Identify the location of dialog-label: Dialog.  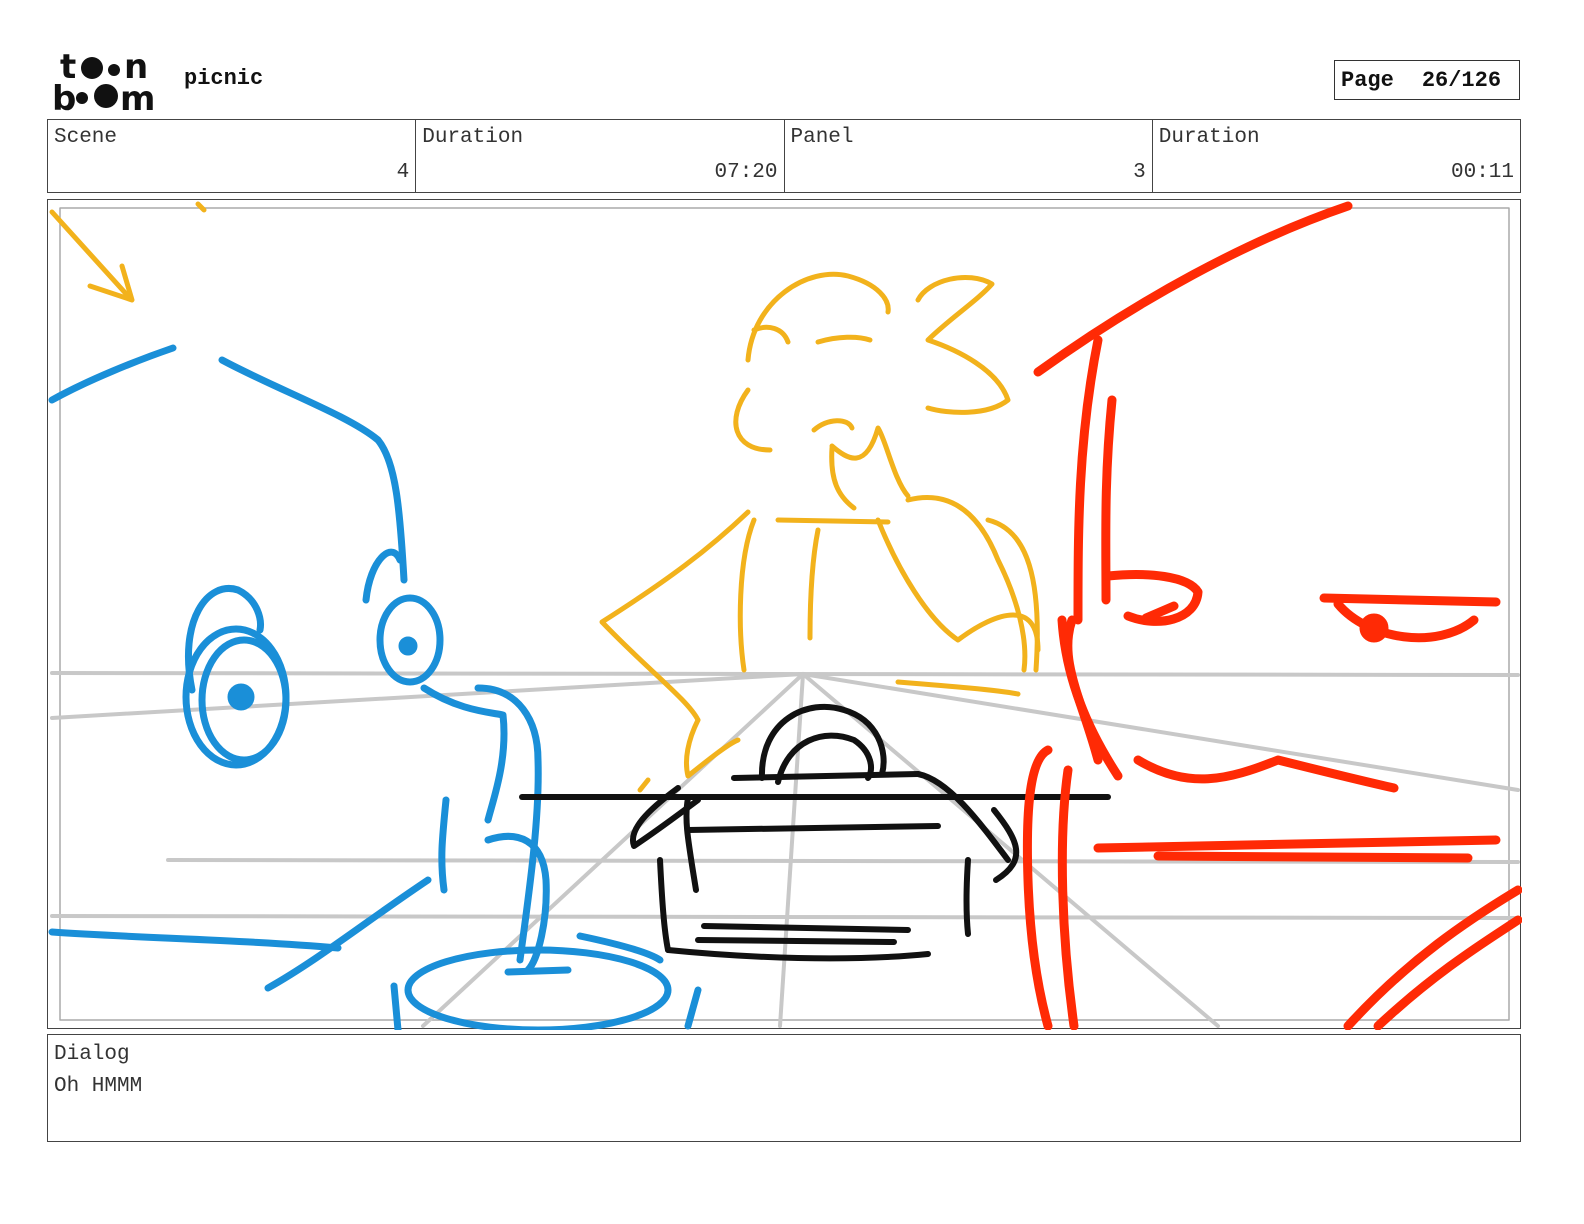
(92, 1054).